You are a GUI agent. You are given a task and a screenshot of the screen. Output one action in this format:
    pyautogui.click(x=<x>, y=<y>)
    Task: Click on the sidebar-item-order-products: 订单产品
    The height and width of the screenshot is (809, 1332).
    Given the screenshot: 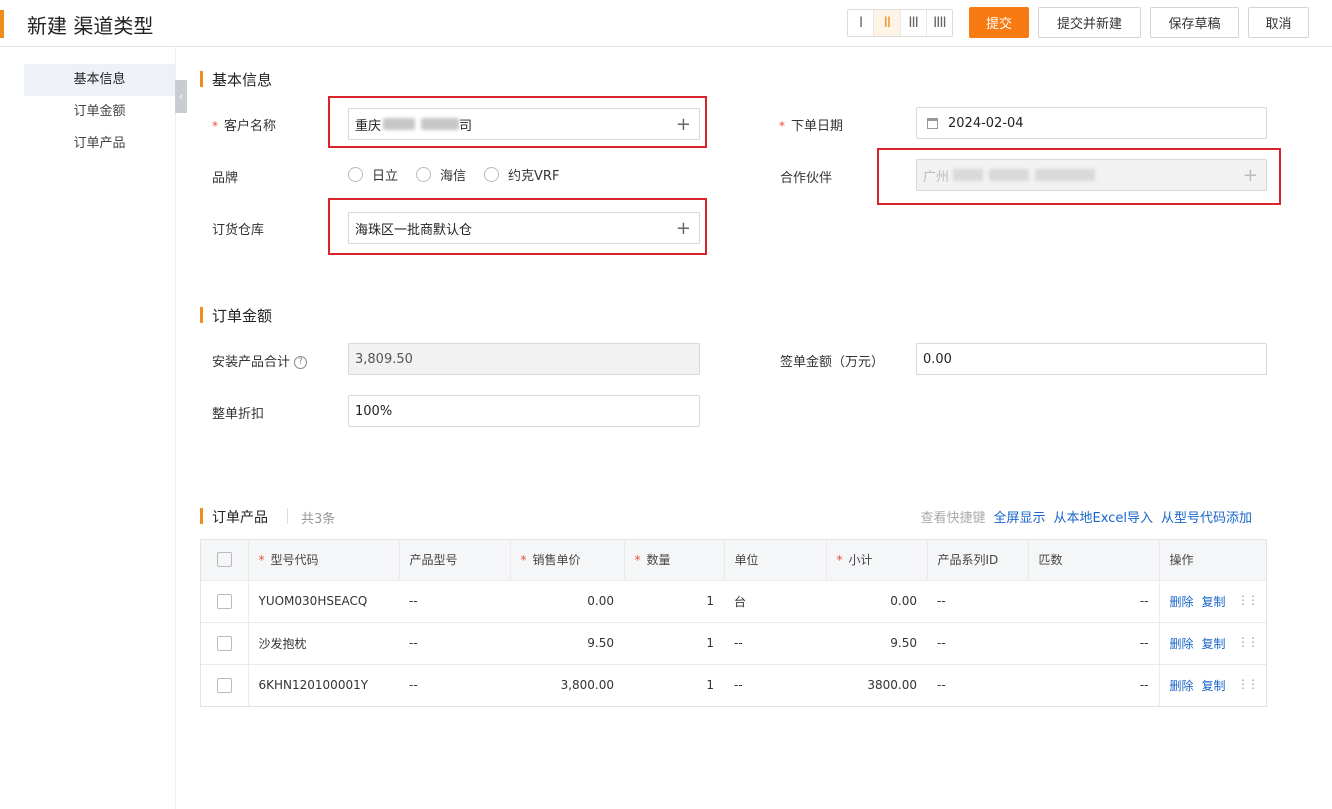 What is the action you would take?
    pyautogui.click(x=99, y=144)
    